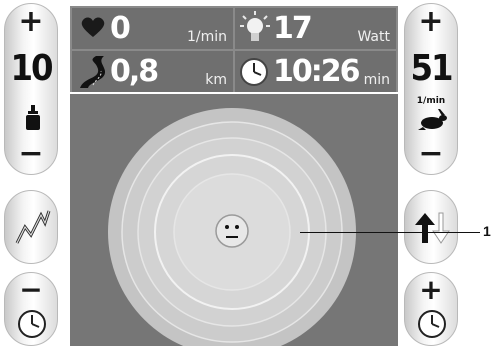 This screenshot has height=350, width=495. What do you see at coordinates (315, 28) in the screenshot?
I see `power-cell: 17 Watt` at bounding box center [315, 28].